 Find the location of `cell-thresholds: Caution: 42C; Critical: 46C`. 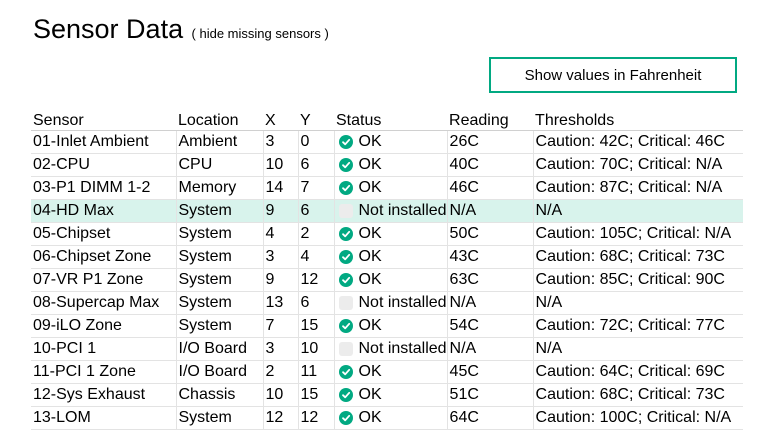

cell-thresholds: Caution: 42C; Critical: 46C is located at coordinates (638, 142).